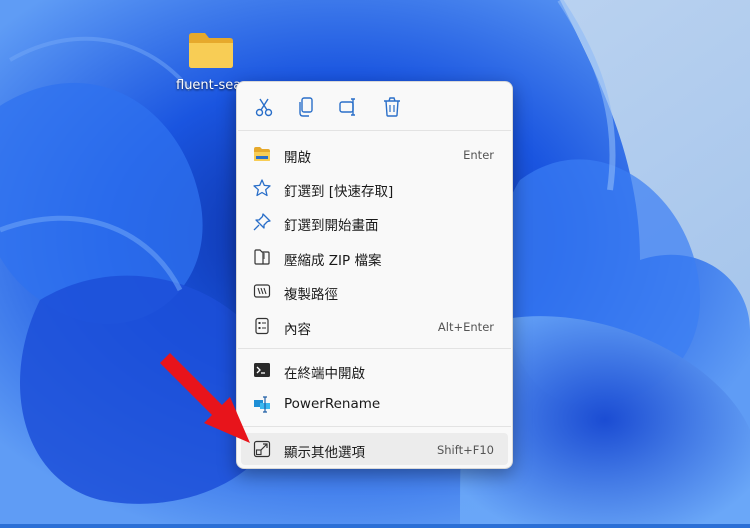 Image resolution: width=750 pixels, height=528 pixels. I want to click on scissors-icon, so click(264, 107).